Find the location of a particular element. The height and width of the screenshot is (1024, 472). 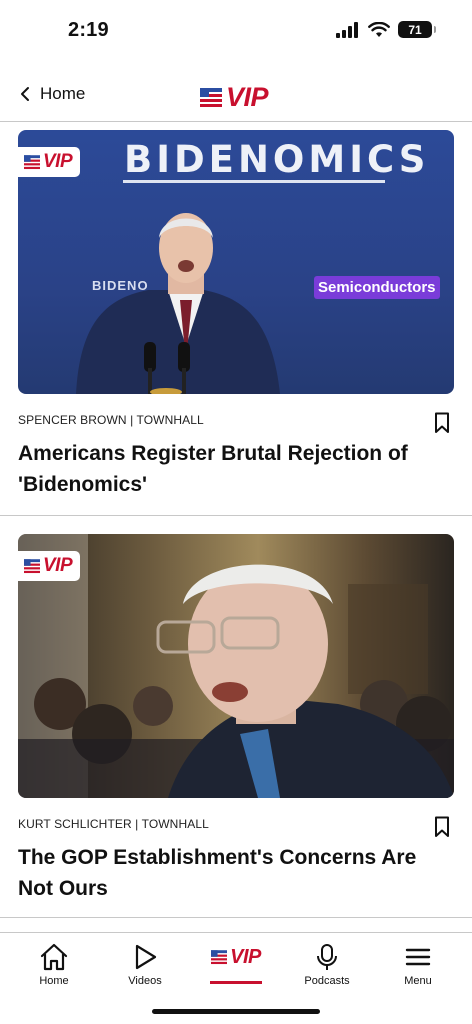

home-icon is located at coordinates (54, 957).